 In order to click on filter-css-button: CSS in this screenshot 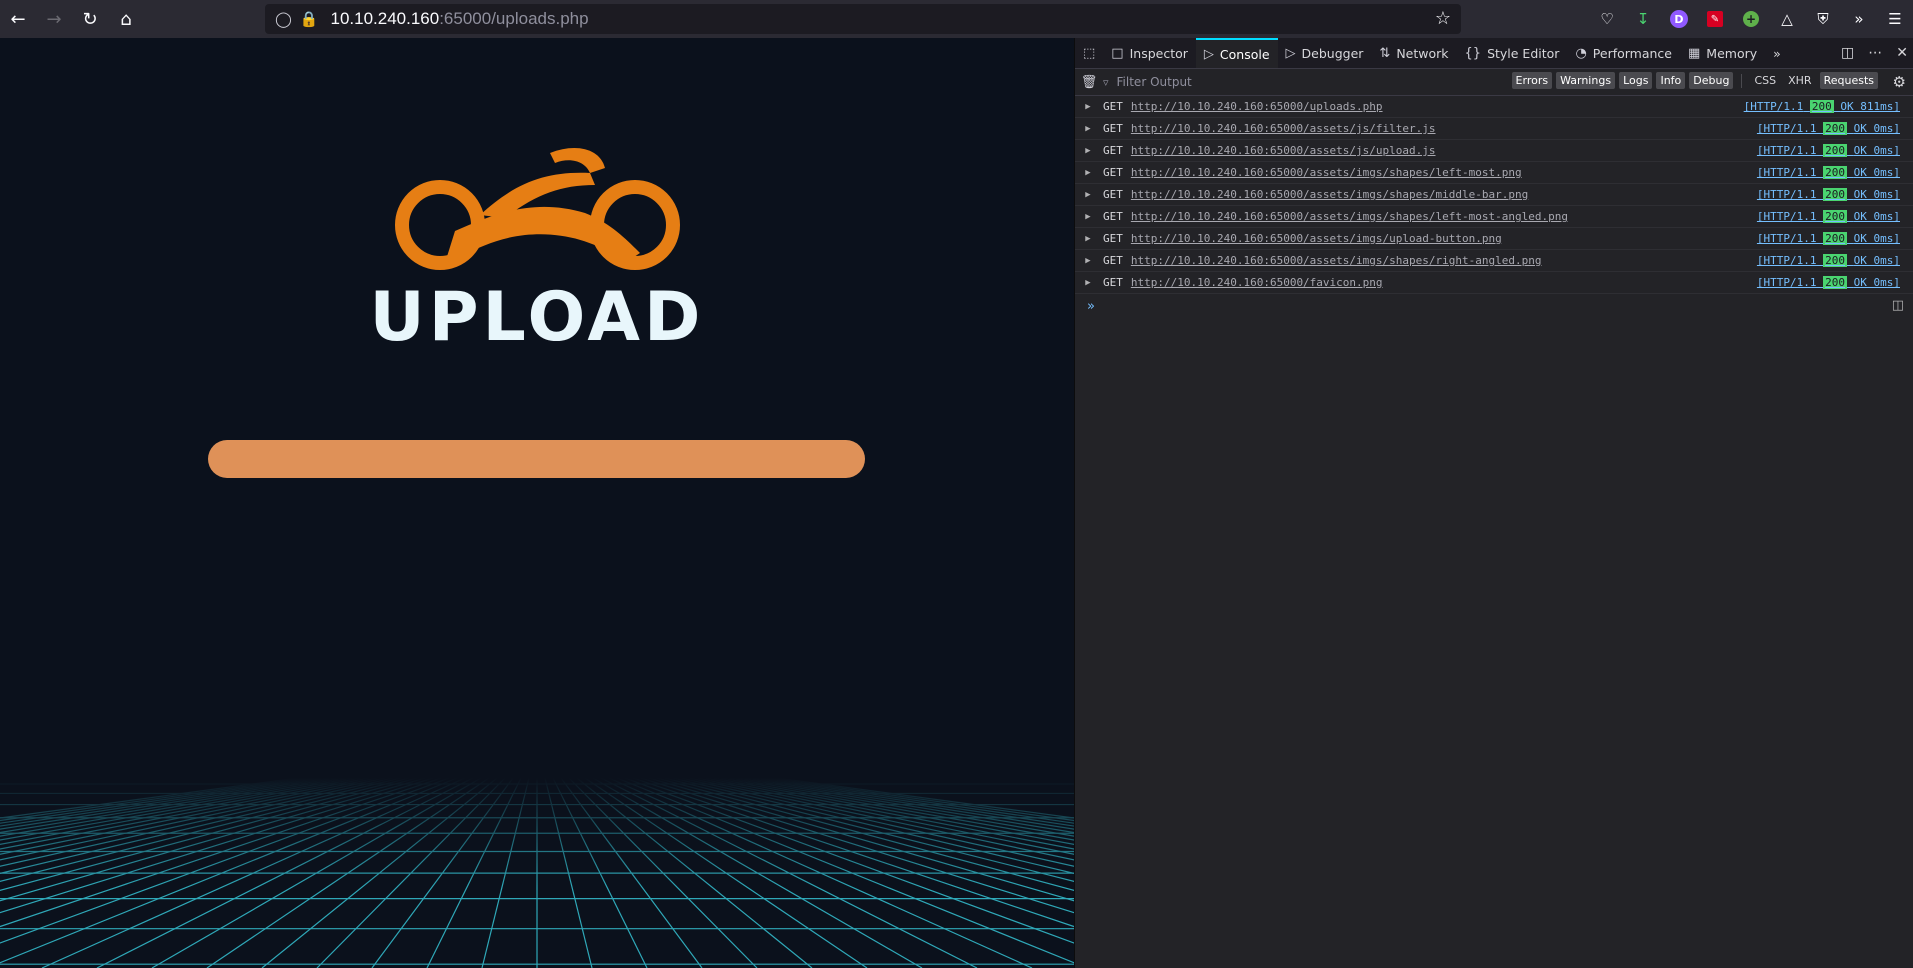, I will do `click(1765, 80)`.